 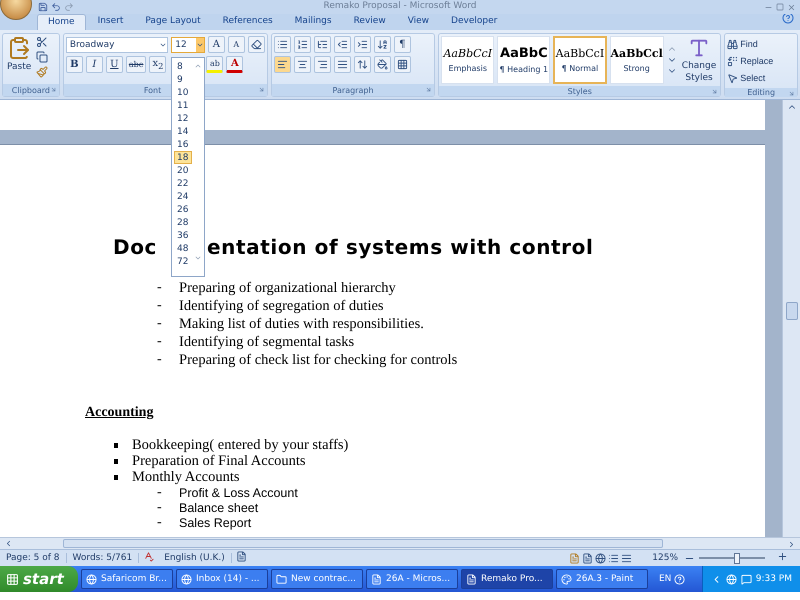 I want to click on style-card: AaBbCcI ¶ Normal, so click(x=579, y=60).